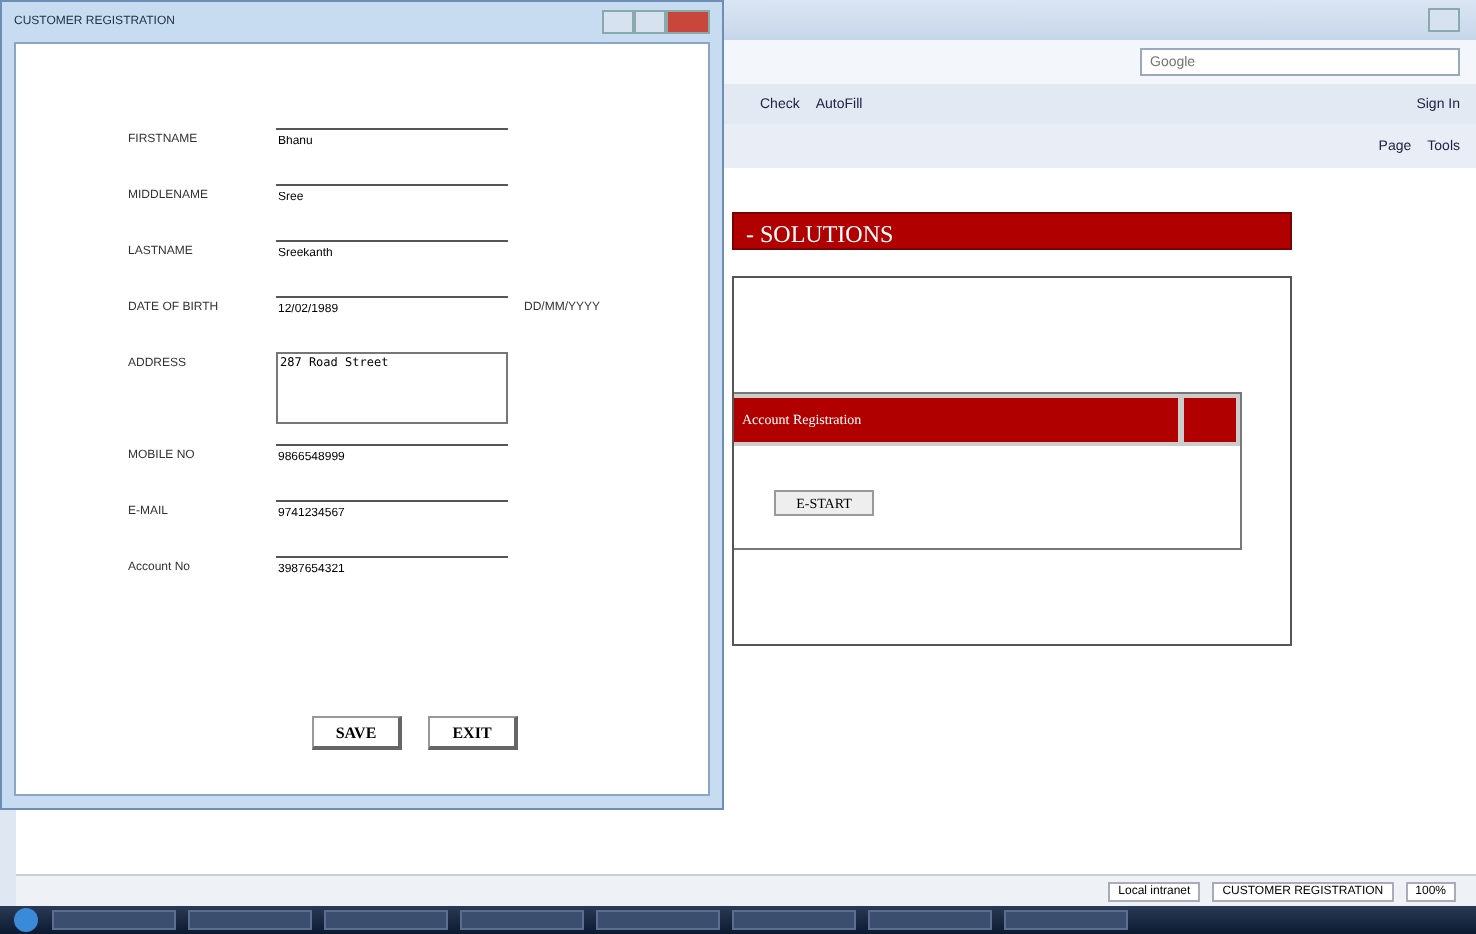 This screenshot has height=934, width=1476. What do you see at coordinates (1012, 231) in the screenshot?
I see `site-banner: - SOLUTIONS` at bounding box center [1012, 231].